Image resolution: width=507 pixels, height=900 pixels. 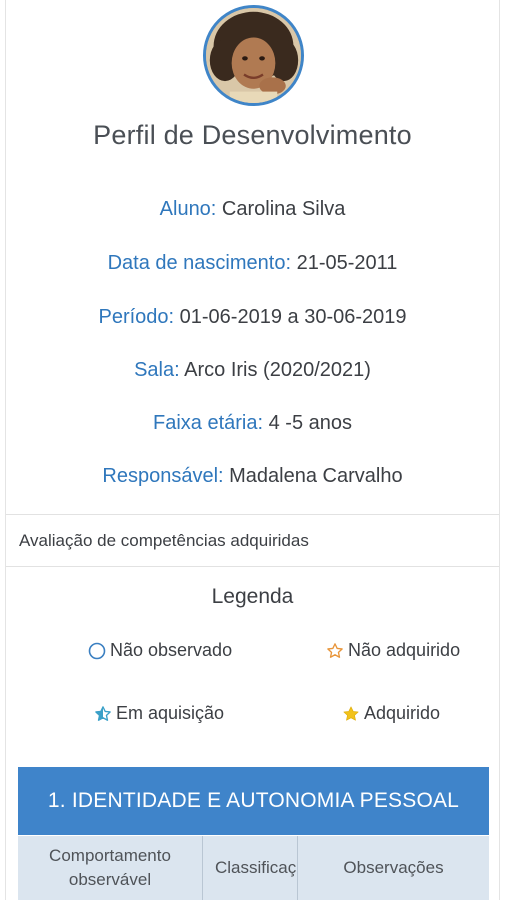 I want to click on legend-item-acquired: Adquirido, so click(x=391, y=713).